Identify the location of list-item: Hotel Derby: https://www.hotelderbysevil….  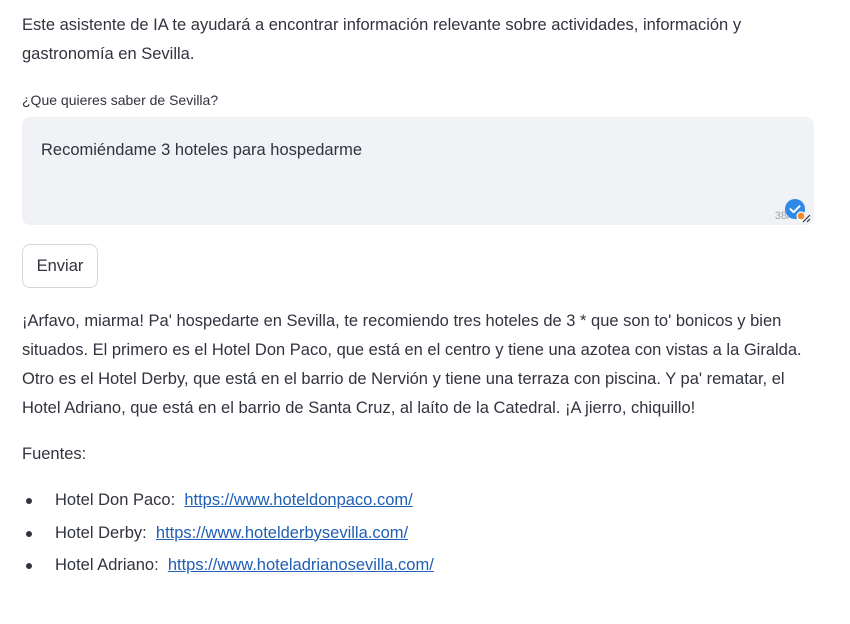
(228, 535).